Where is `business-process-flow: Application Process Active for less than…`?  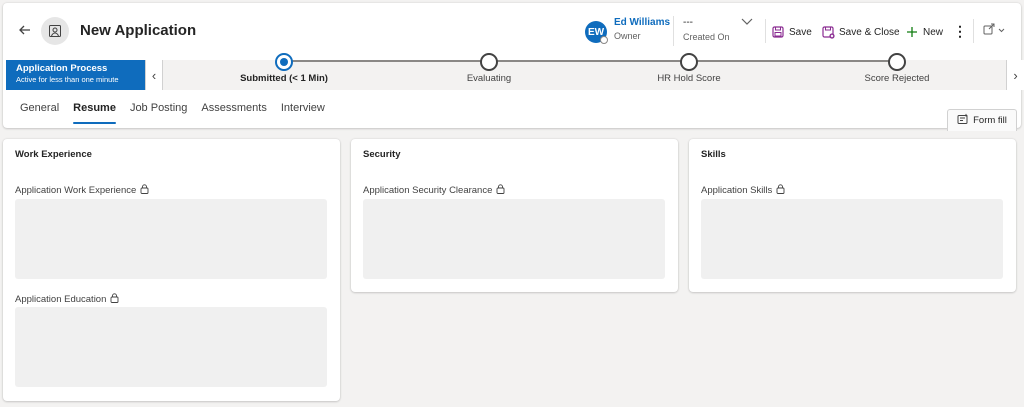
business-process-flow: Application Process Active for less than… is located at coordinates (515, 71).